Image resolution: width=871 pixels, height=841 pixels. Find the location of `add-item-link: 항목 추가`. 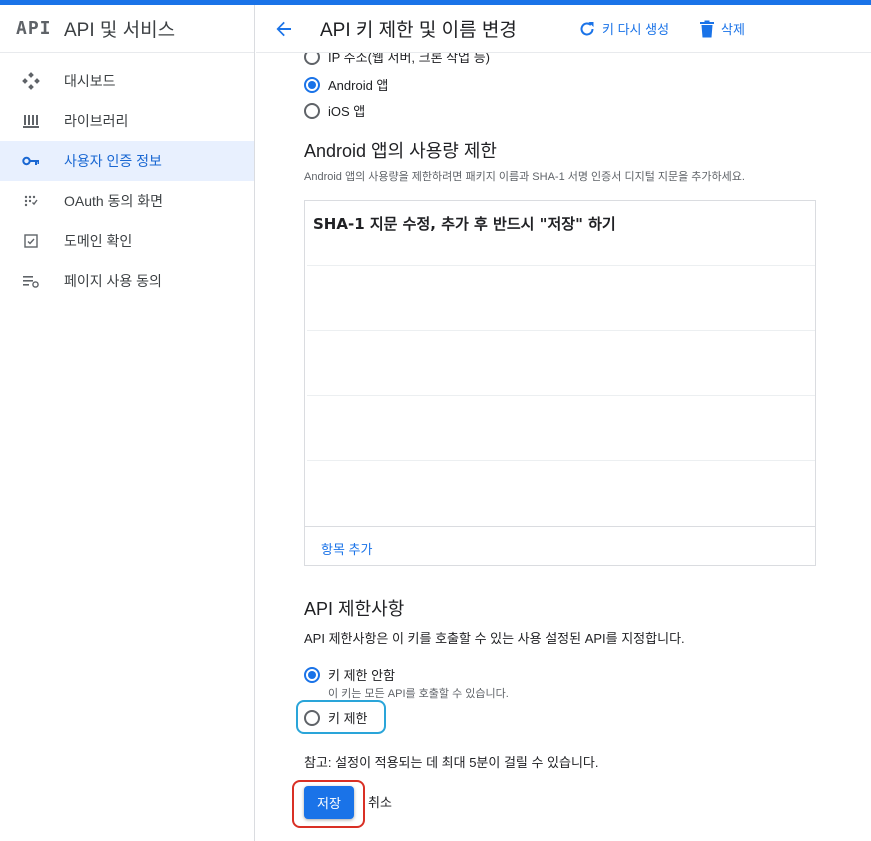

add-item-link: 항목 추가 is located at coordinates (346, 548).